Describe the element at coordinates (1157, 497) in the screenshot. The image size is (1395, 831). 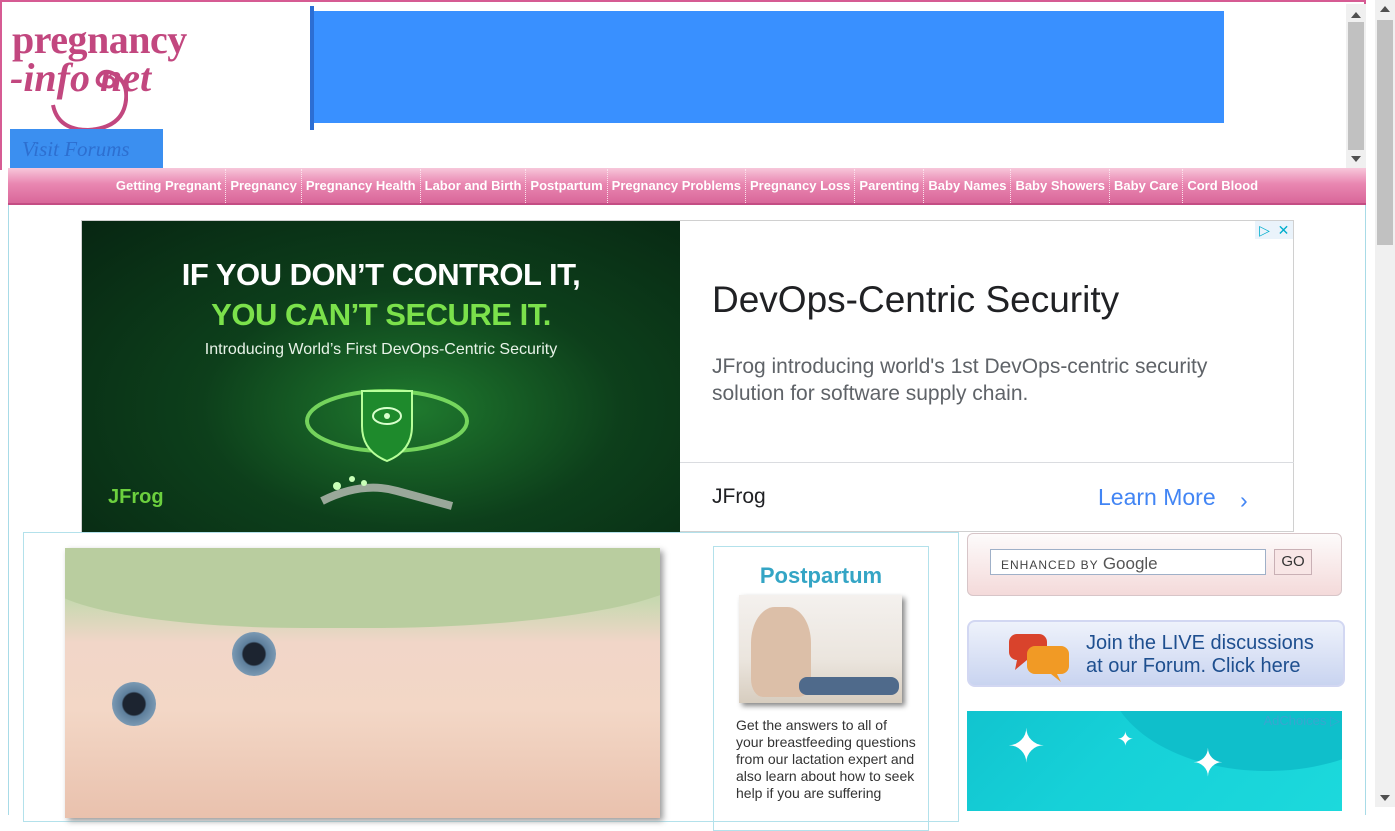
I see `learn-more-button: Learn More` at that location.